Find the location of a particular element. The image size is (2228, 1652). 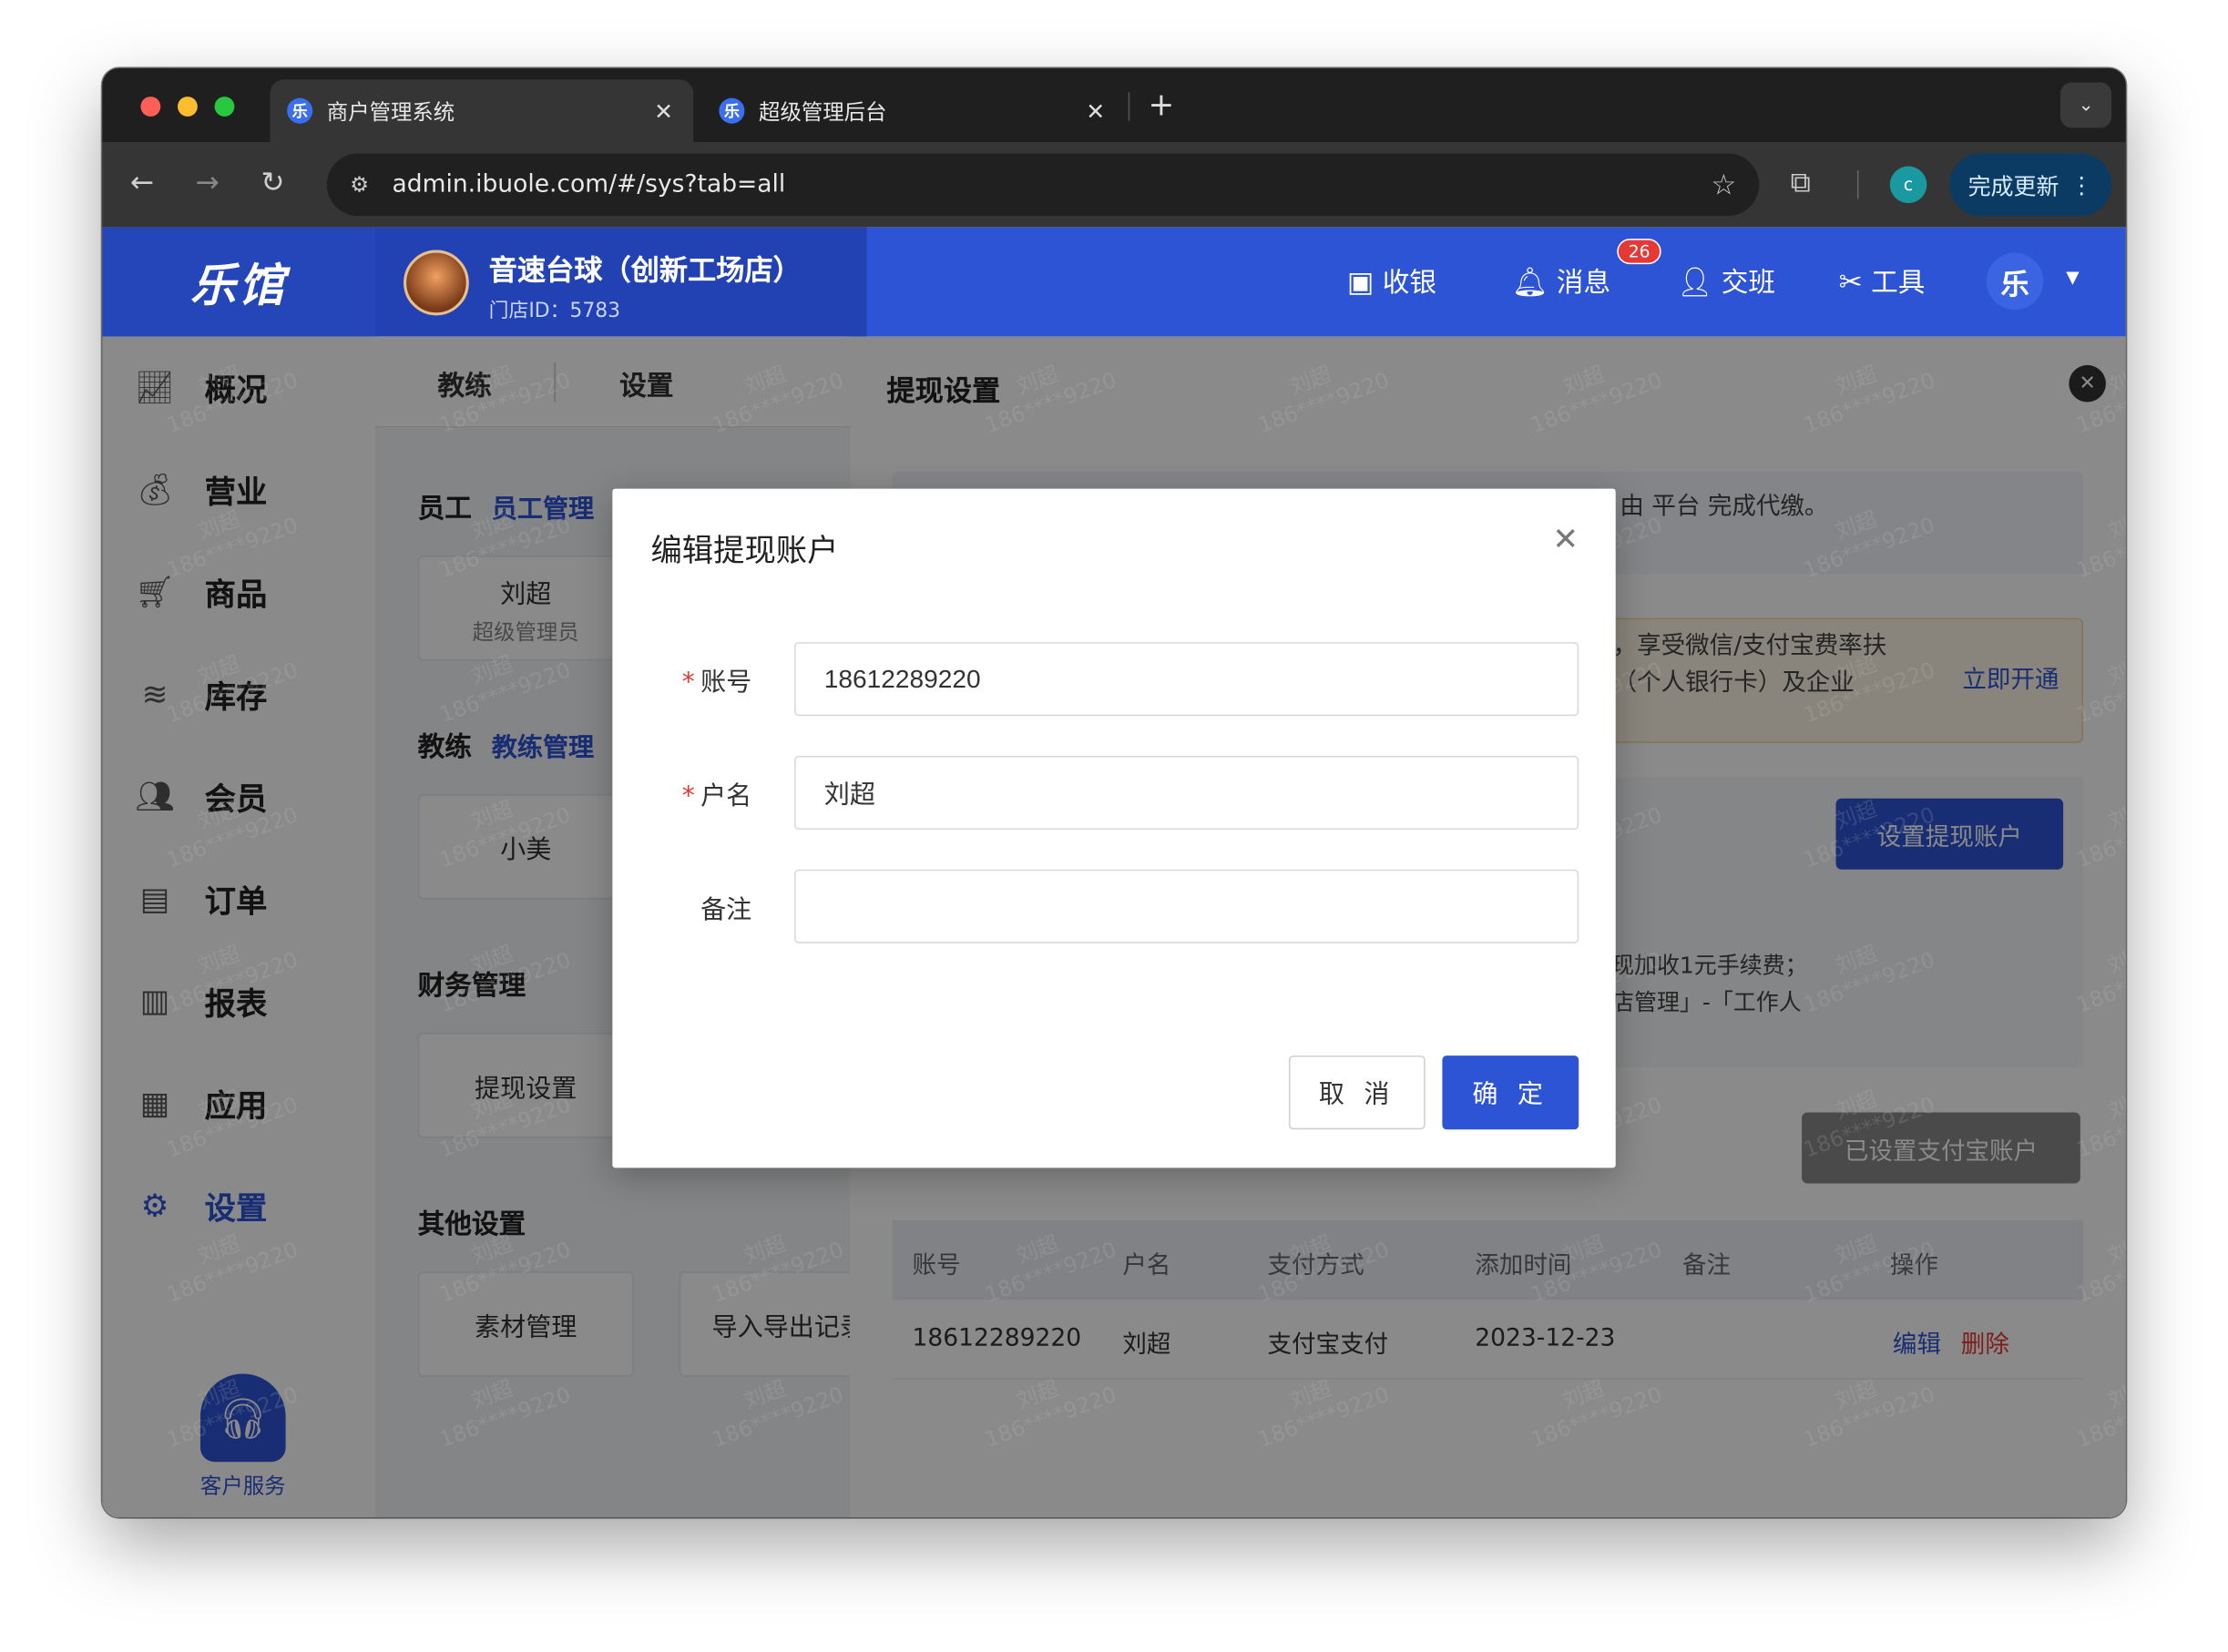

forward-icon: → is located at coordinates (208, 182).